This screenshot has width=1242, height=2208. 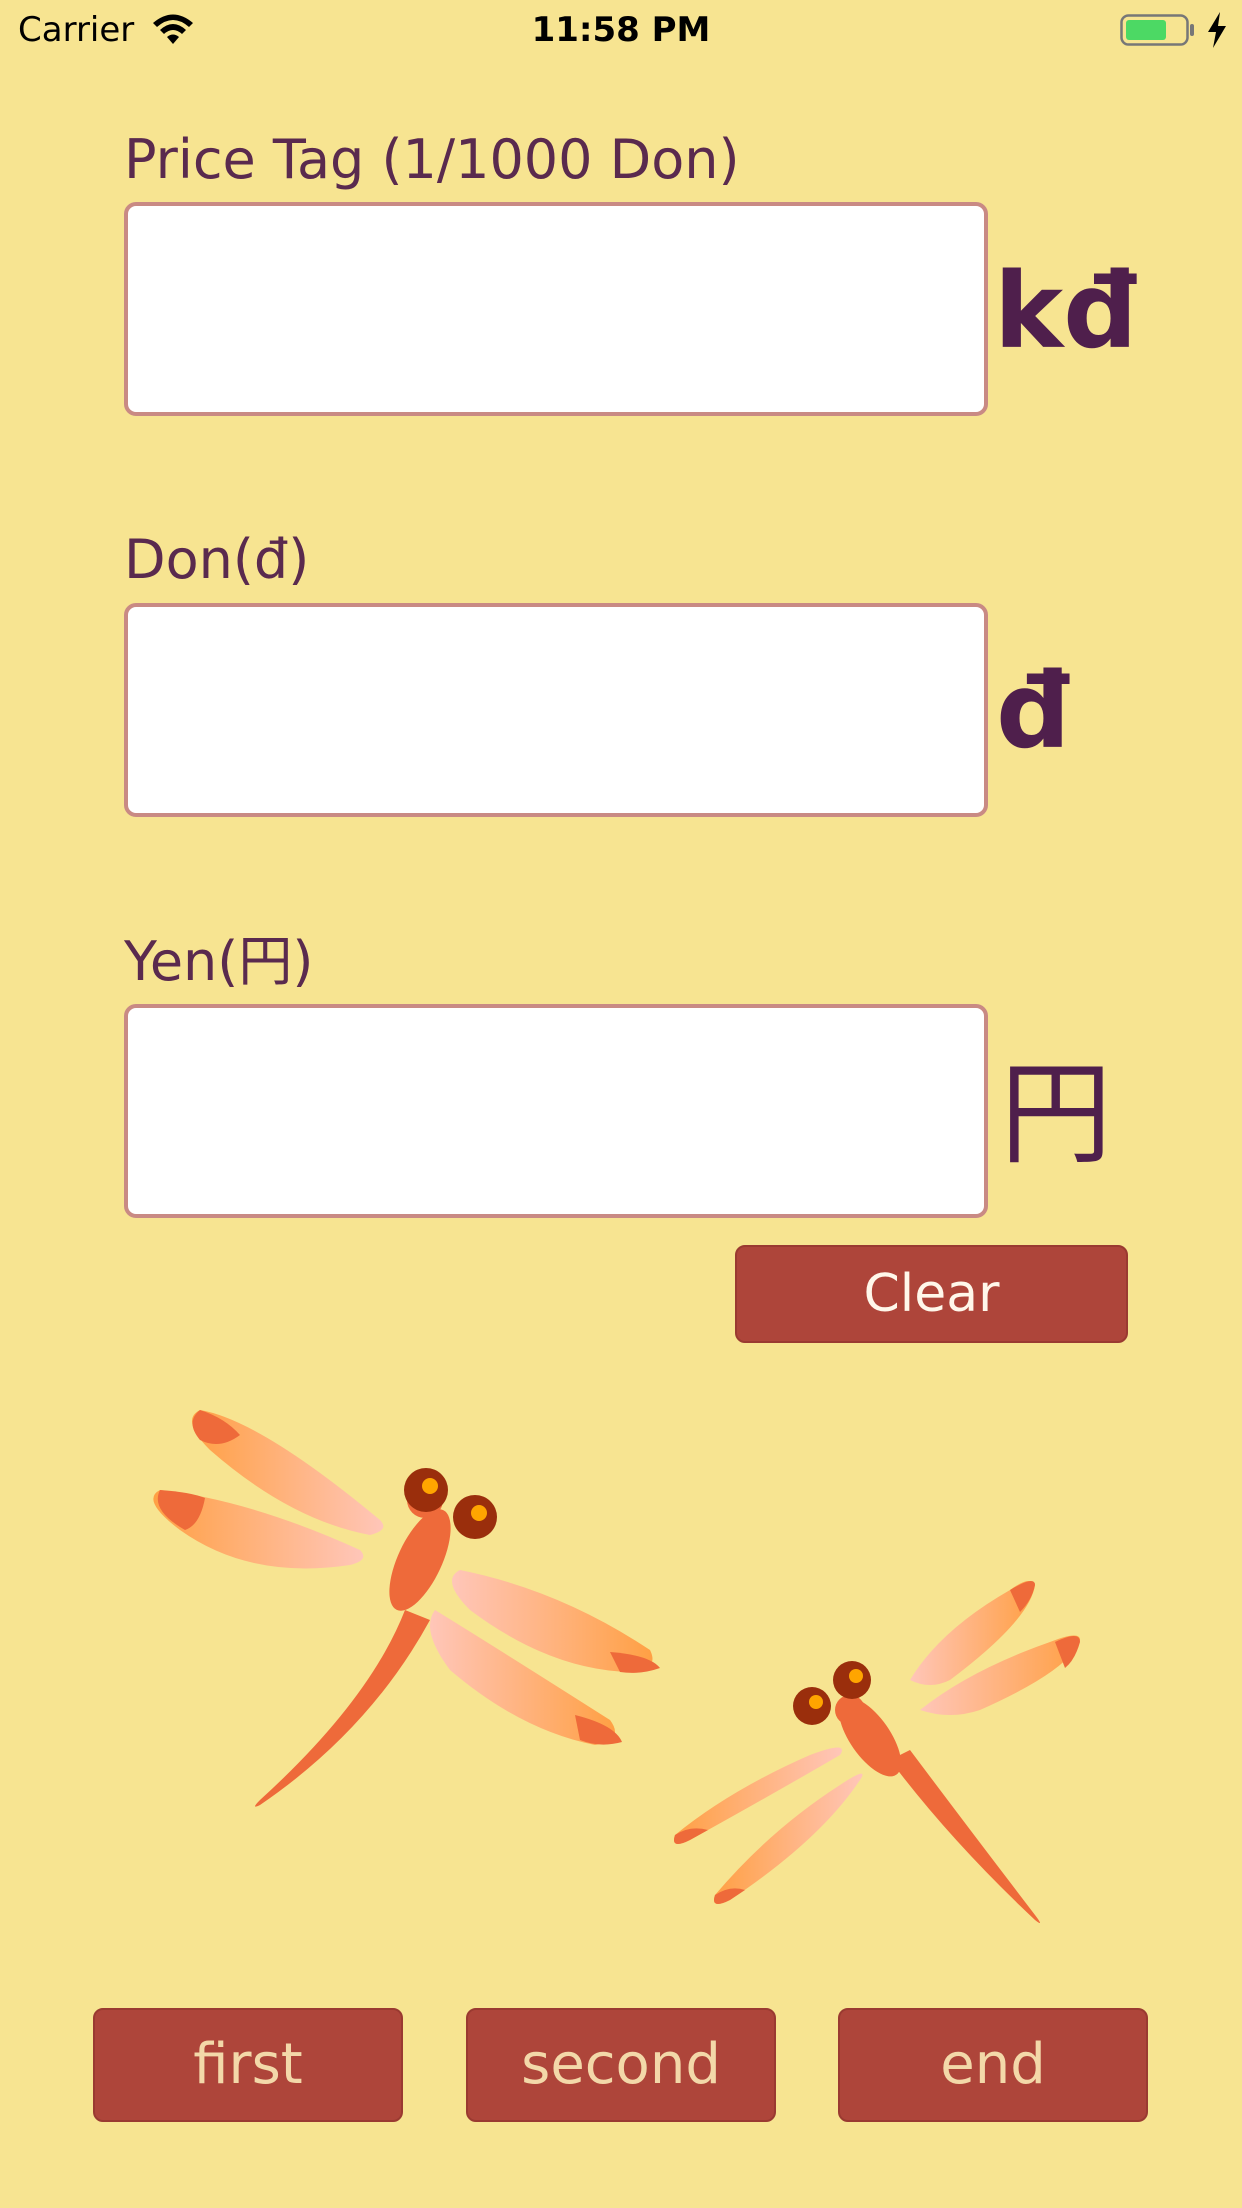 What do you see at coordinates (877, 1752) in the screenshot?
I see `dragonfly-small` at bounding box center [877, 1752].